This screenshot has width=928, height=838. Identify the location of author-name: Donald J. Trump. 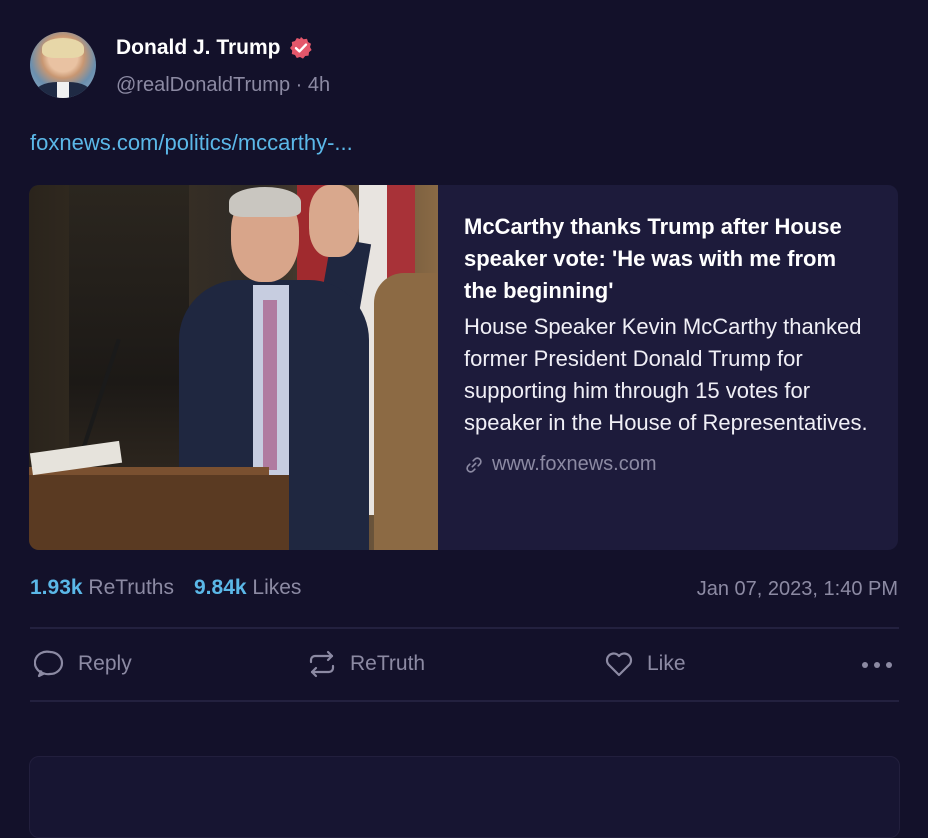
(214, 48).